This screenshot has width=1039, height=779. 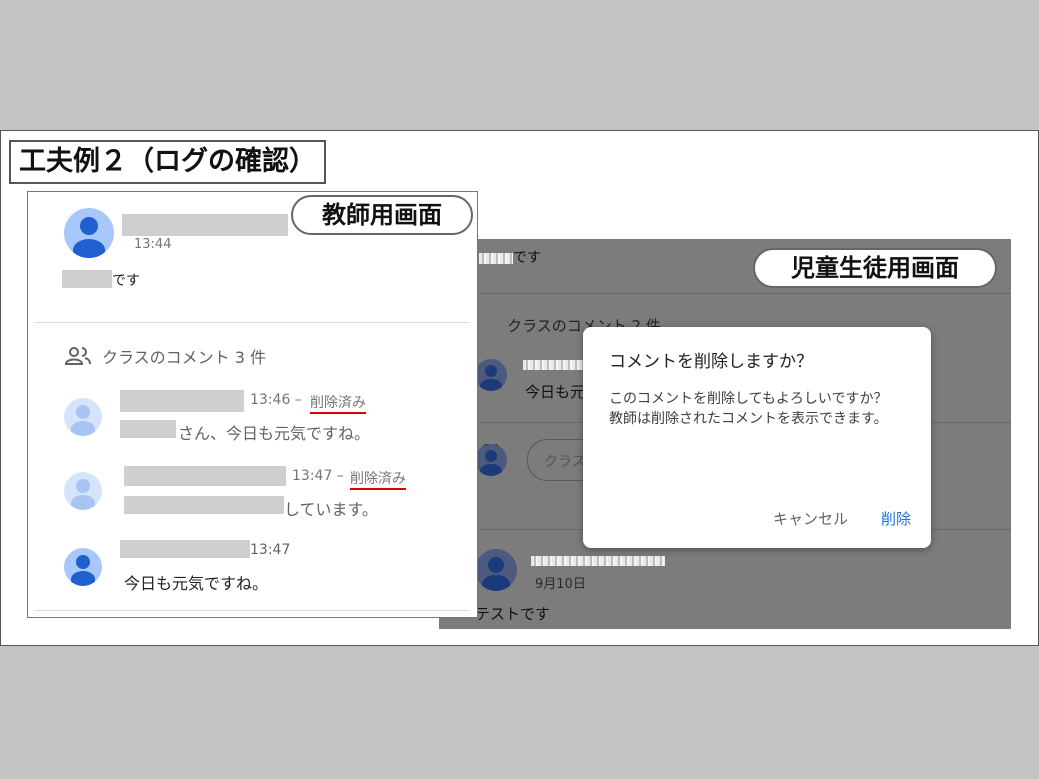 I want to click on teacher-comments-header: クラスのコメント 3 件, so click(x=184, y=357).